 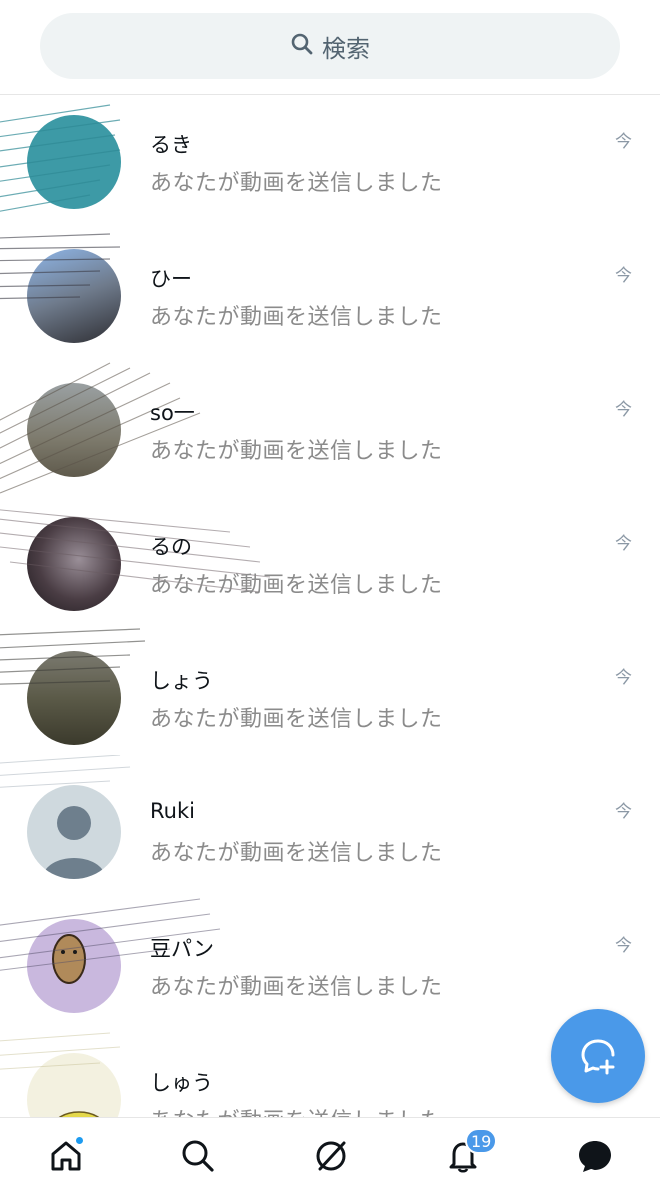 I want to click on default-avatar, so click(x=74, y=832).